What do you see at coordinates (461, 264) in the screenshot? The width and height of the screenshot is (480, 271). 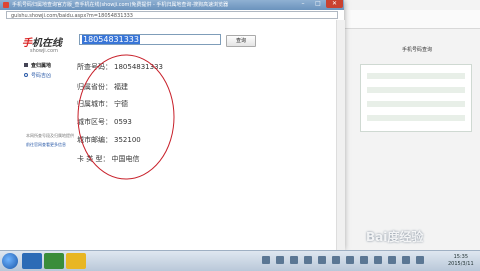 I see `clock-date: 2015/3/11` at bounding box center [461, 264].